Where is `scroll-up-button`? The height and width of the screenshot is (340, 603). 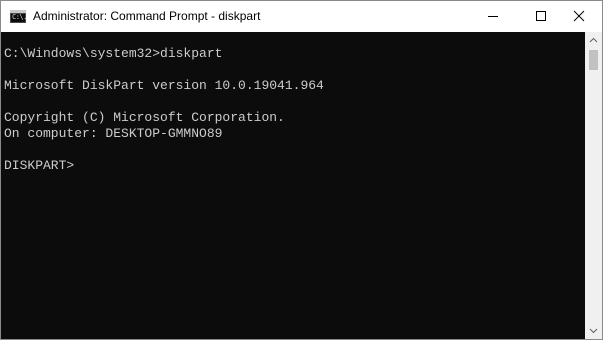 scroll-up-button is located at coordinates (593, 40).